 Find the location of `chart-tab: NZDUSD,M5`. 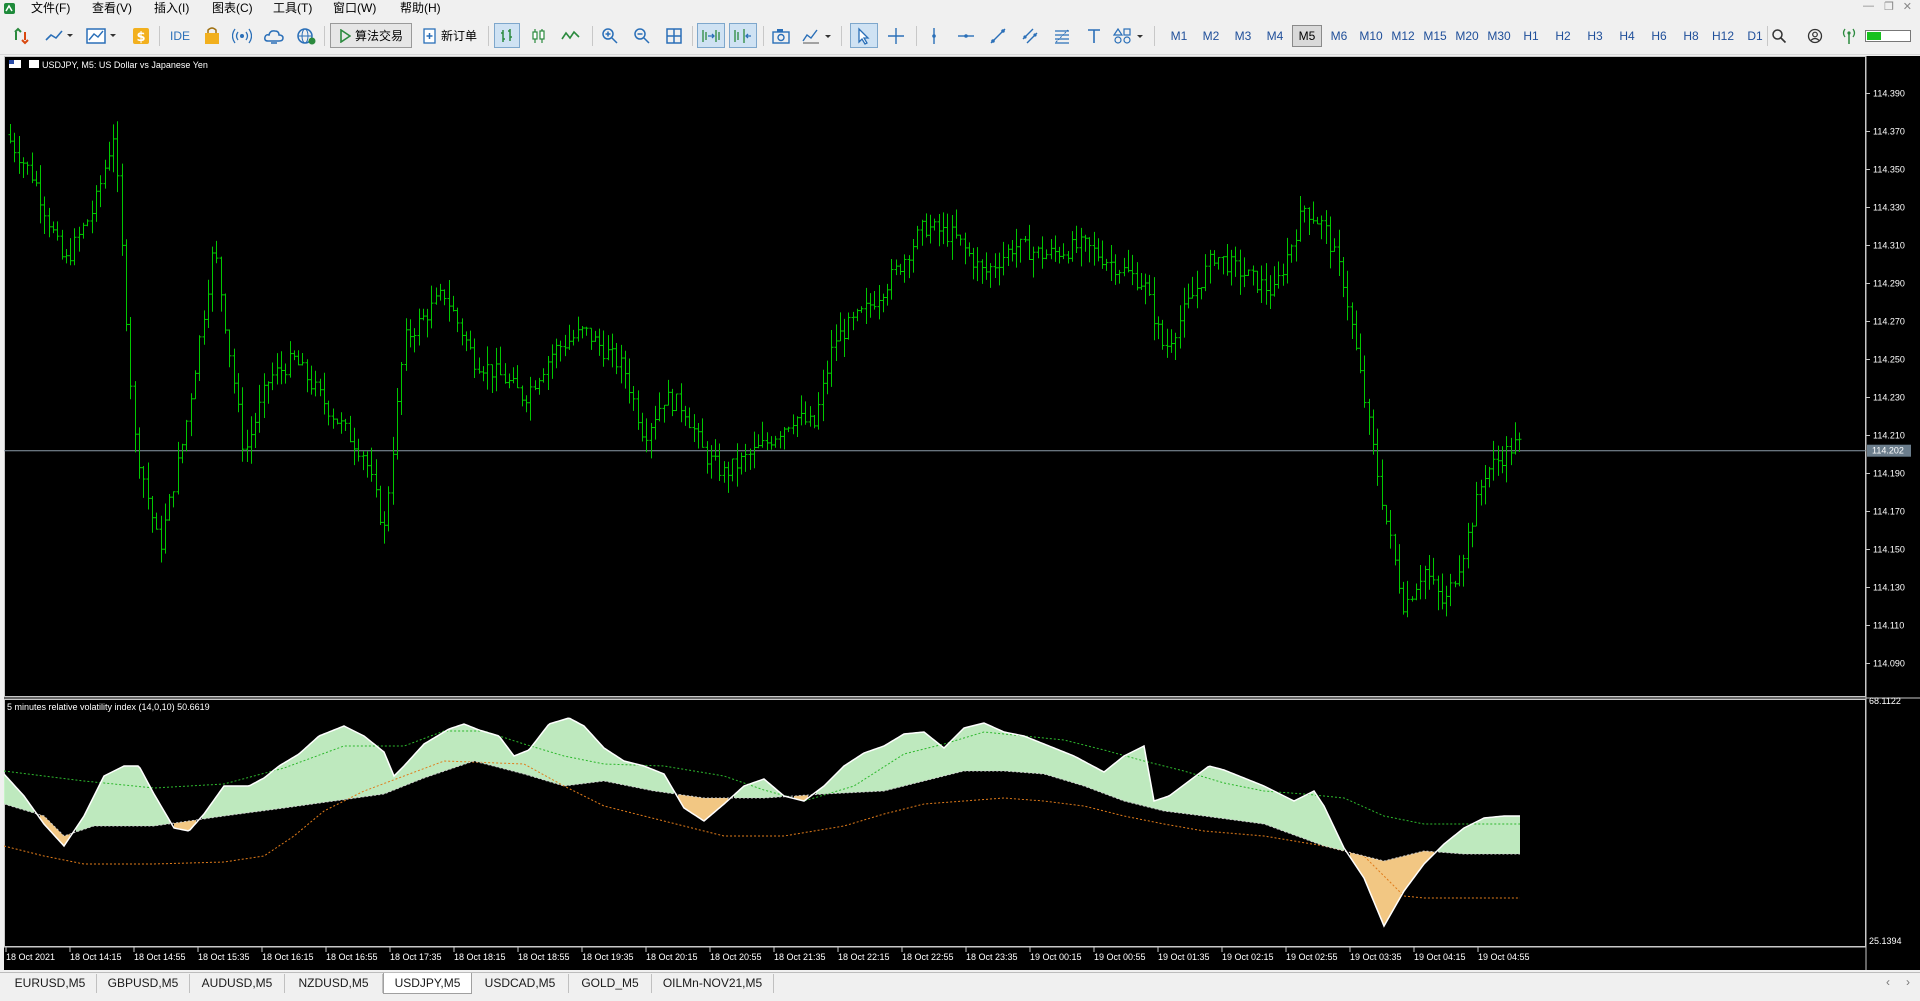

chart-tab: NZDUSD,M5 is located at coordinates (334, 983).